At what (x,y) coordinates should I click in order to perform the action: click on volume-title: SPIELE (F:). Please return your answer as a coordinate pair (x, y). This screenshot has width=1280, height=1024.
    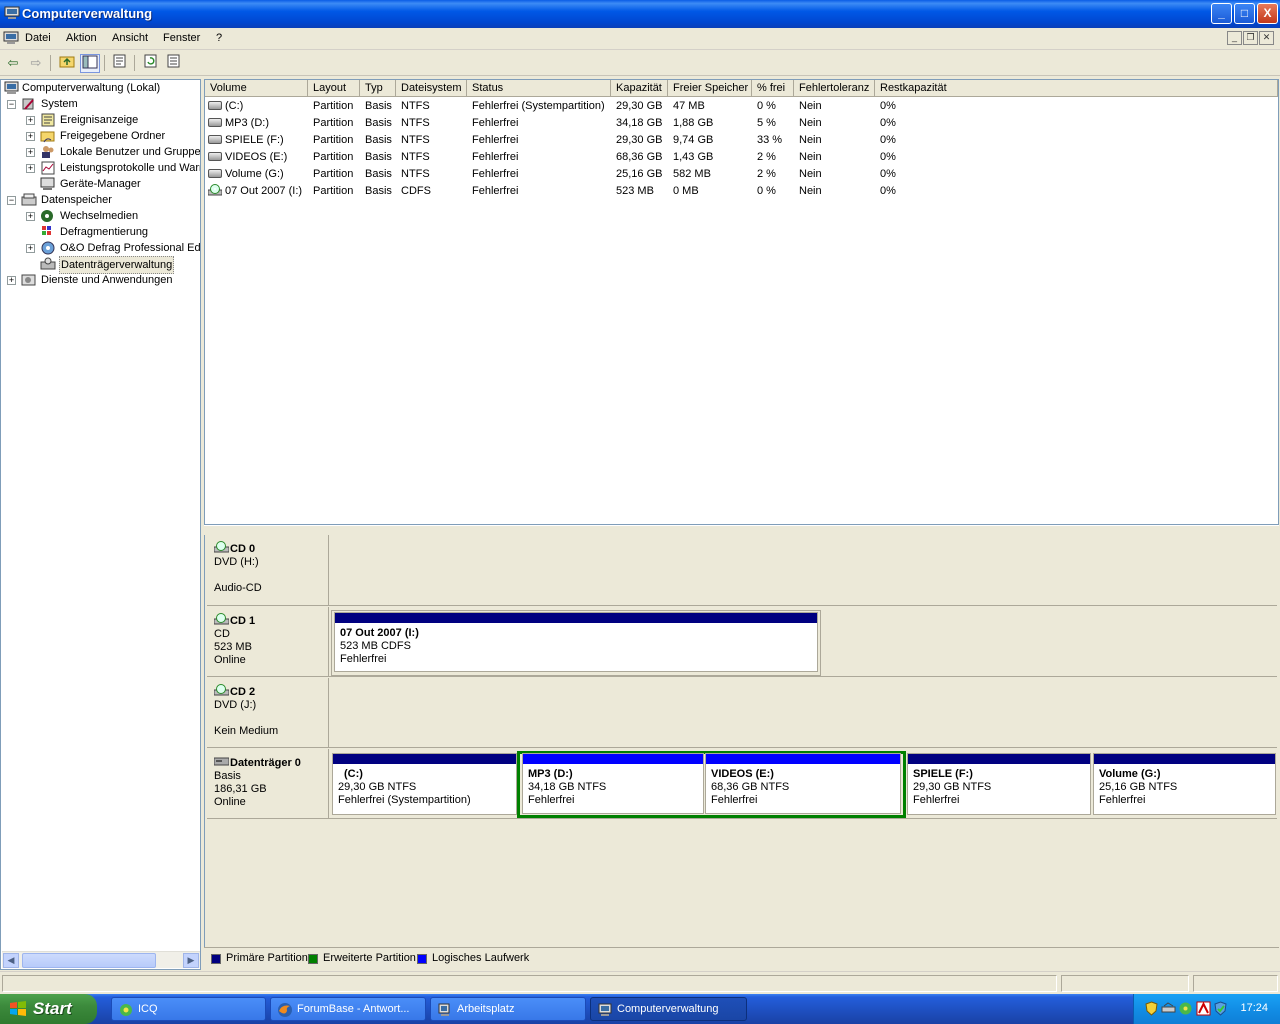
    Looking at the image, I should click on (943, 774).